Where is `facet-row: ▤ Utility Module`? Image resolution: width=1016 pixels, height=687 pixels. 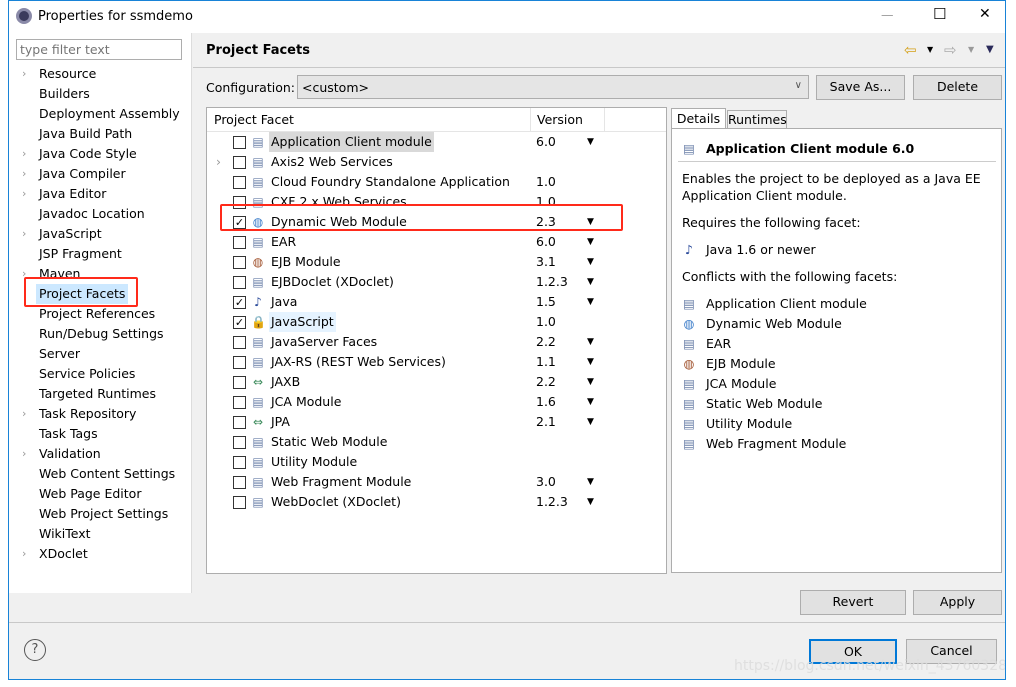
facet-row: ▤ Utility Module is located at coordinates (436, 462).